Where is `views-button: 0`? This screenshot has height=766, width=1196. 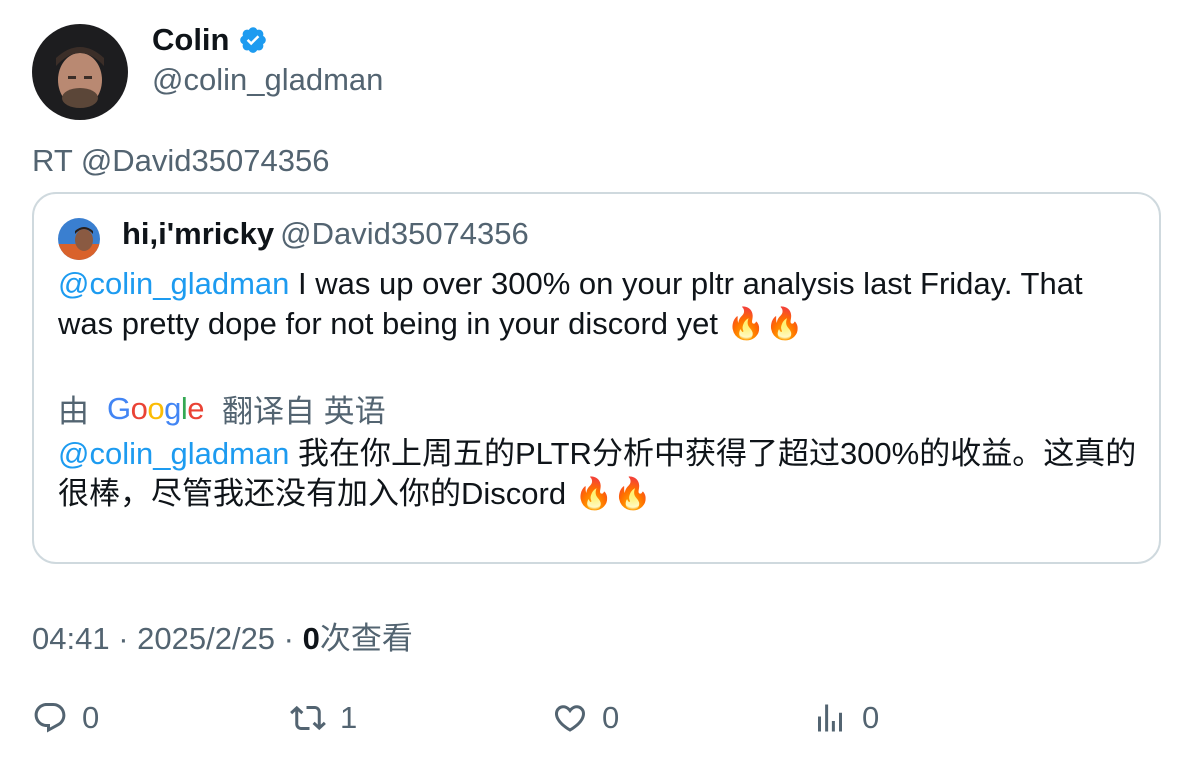 views-button: 0 is located at coordinates (845, 718).